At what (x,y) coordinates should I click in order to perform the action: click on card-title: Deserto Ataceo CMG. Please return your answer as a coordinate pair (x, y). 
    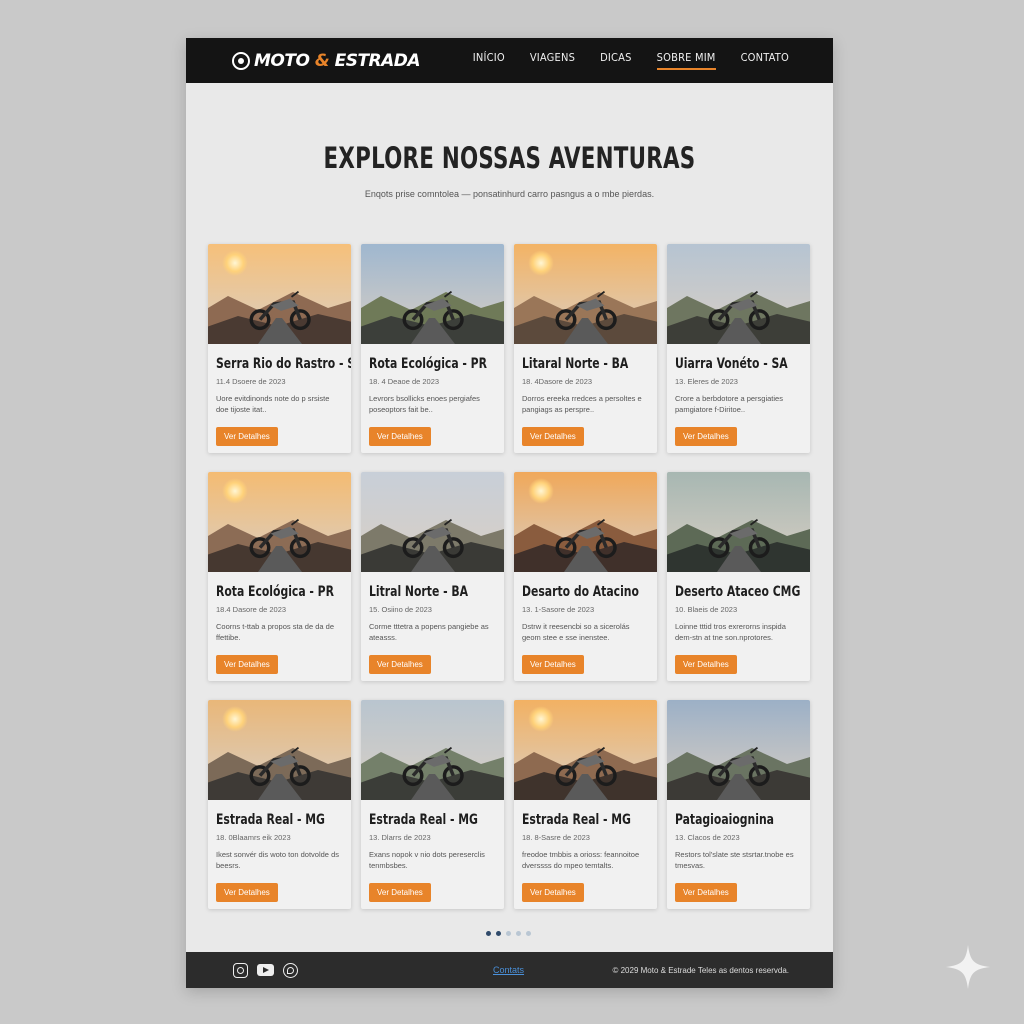
    Looking at the image, I should click on (737, 592).